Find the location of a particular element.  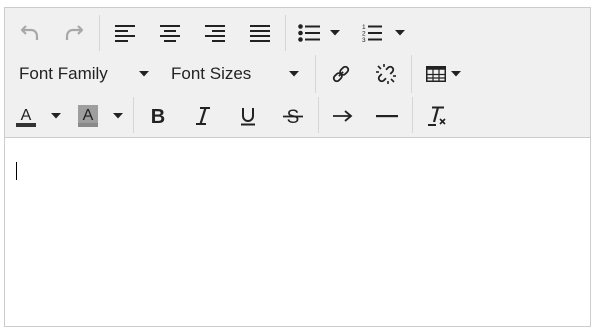

align-left-icon is located at coordinates (125, 33).